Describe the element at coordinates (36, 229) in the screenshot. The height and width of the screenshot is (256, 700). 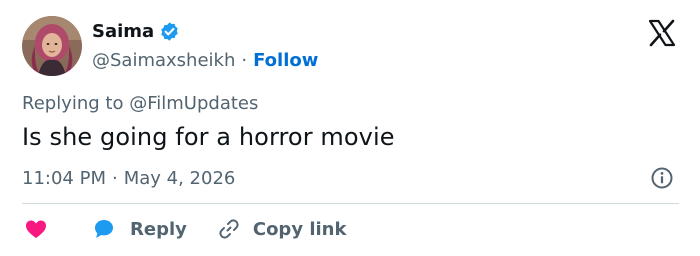
I see `heart-icon` at that location.